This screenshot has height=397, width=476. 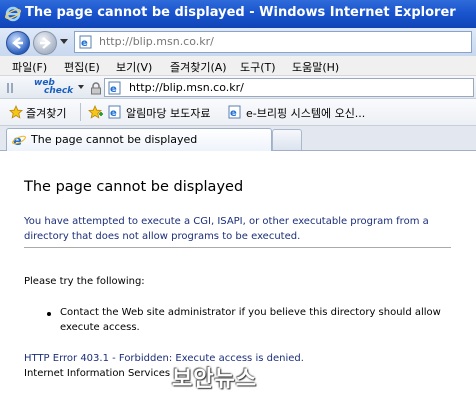 I want to click on webcheck-address-field: e http://blip.msn.co.kr/, so click(x=289, y=87).